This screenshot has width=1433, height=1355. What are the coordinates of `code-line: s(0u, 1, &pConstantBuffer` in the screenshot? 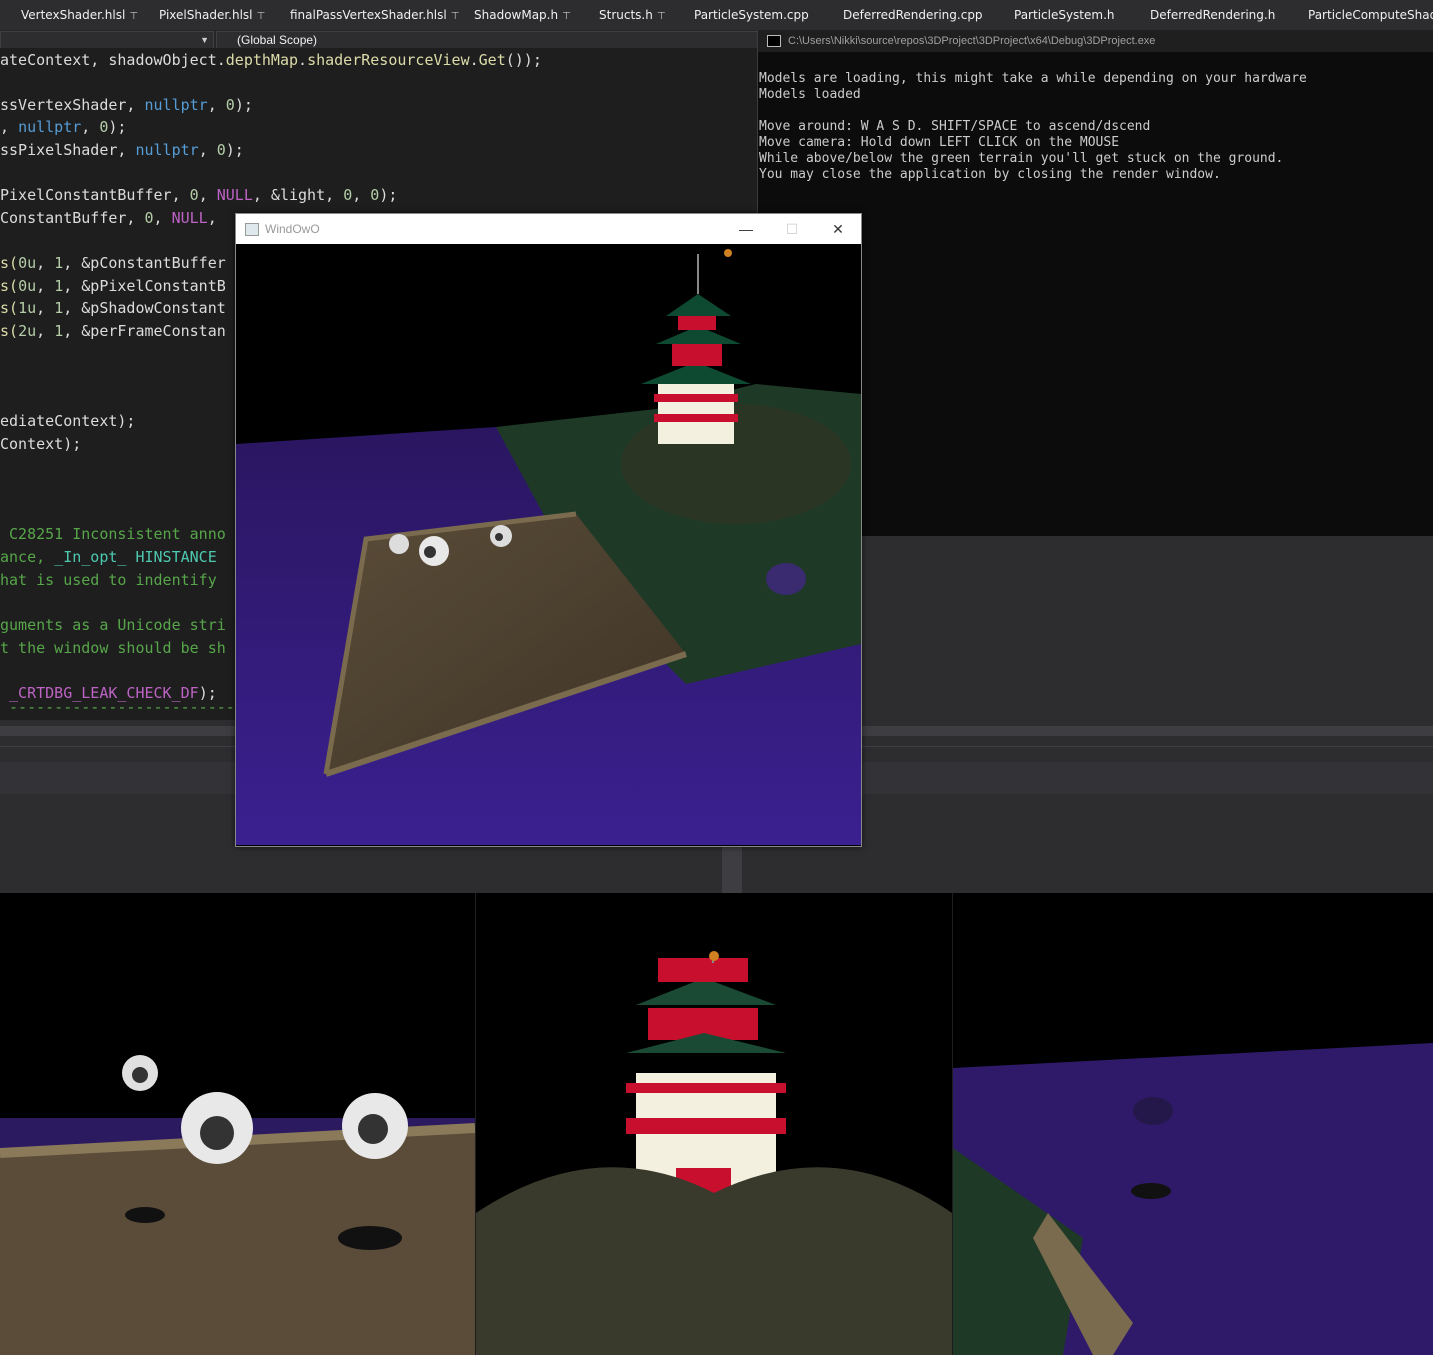 It's located at (113, 263).